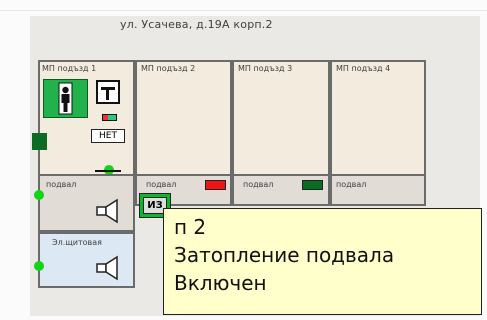 The width and height of the screenshot is (487, 320). I want to click on tooltip-line-3: Включен, so click(220, 283).